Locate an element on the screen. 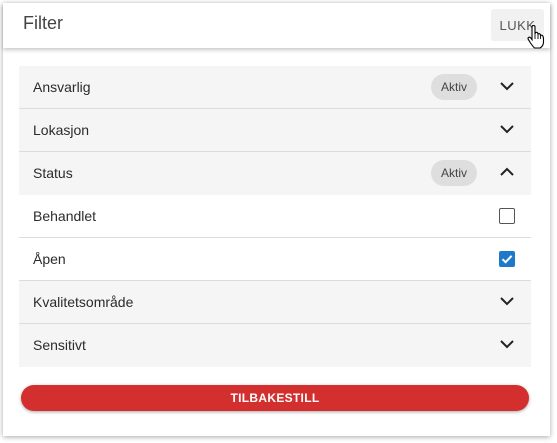 Image resolution: width=557 pixels, height=443 pixels. filter-row-sensitivt: Sensitivt is located at coordinates (275, 345).